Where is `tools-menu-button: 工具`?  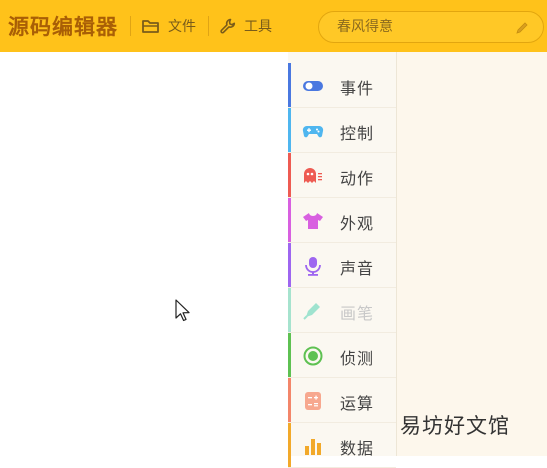 tools-menu-button: 工具 is located at coordinates (245, 26).